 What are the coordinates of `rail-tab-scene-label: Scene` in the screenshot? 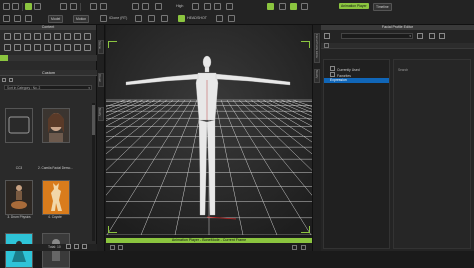 It's located at (100, 45).